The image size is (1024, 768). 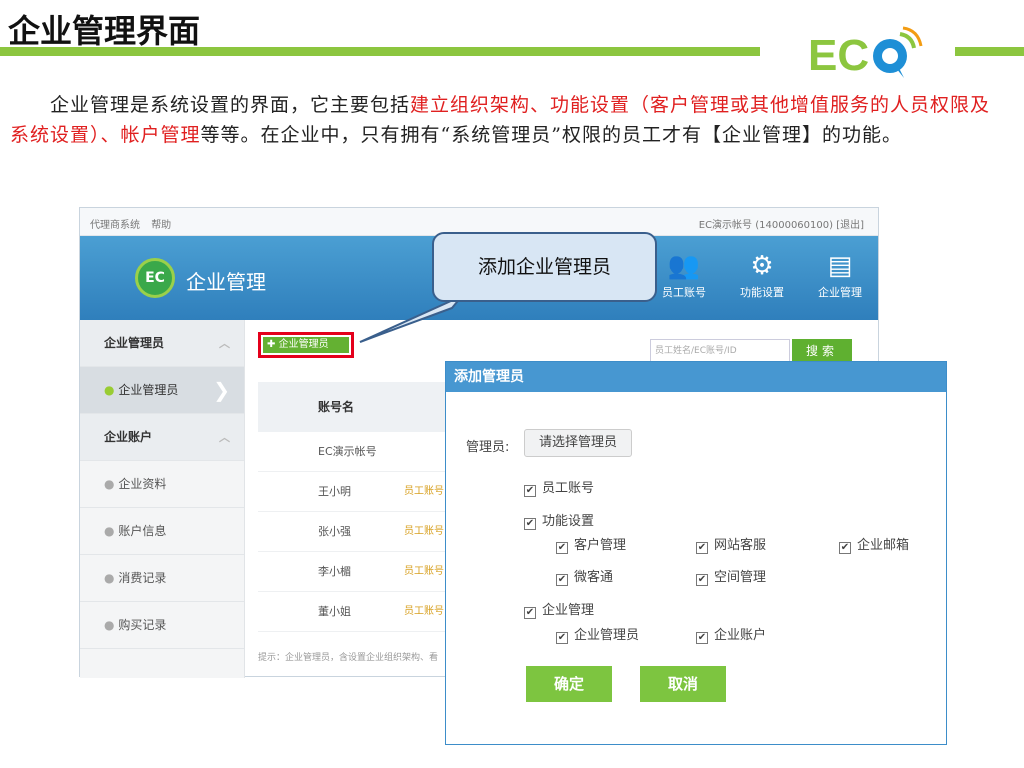 What do you see at coordinates (822, 351) in the screenshot?
I see `search-button: 搜索` at bounding box center [822, 351].